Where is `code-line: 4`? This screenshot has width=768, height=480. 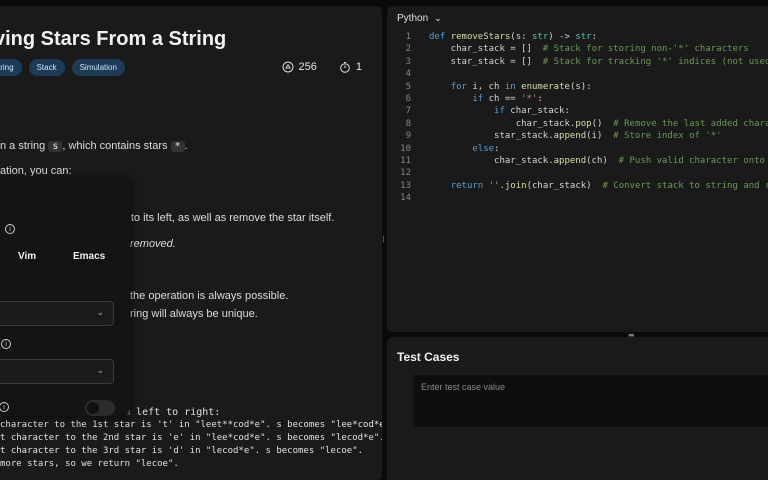 code-line: 4 is located at coordinates (577, 74).